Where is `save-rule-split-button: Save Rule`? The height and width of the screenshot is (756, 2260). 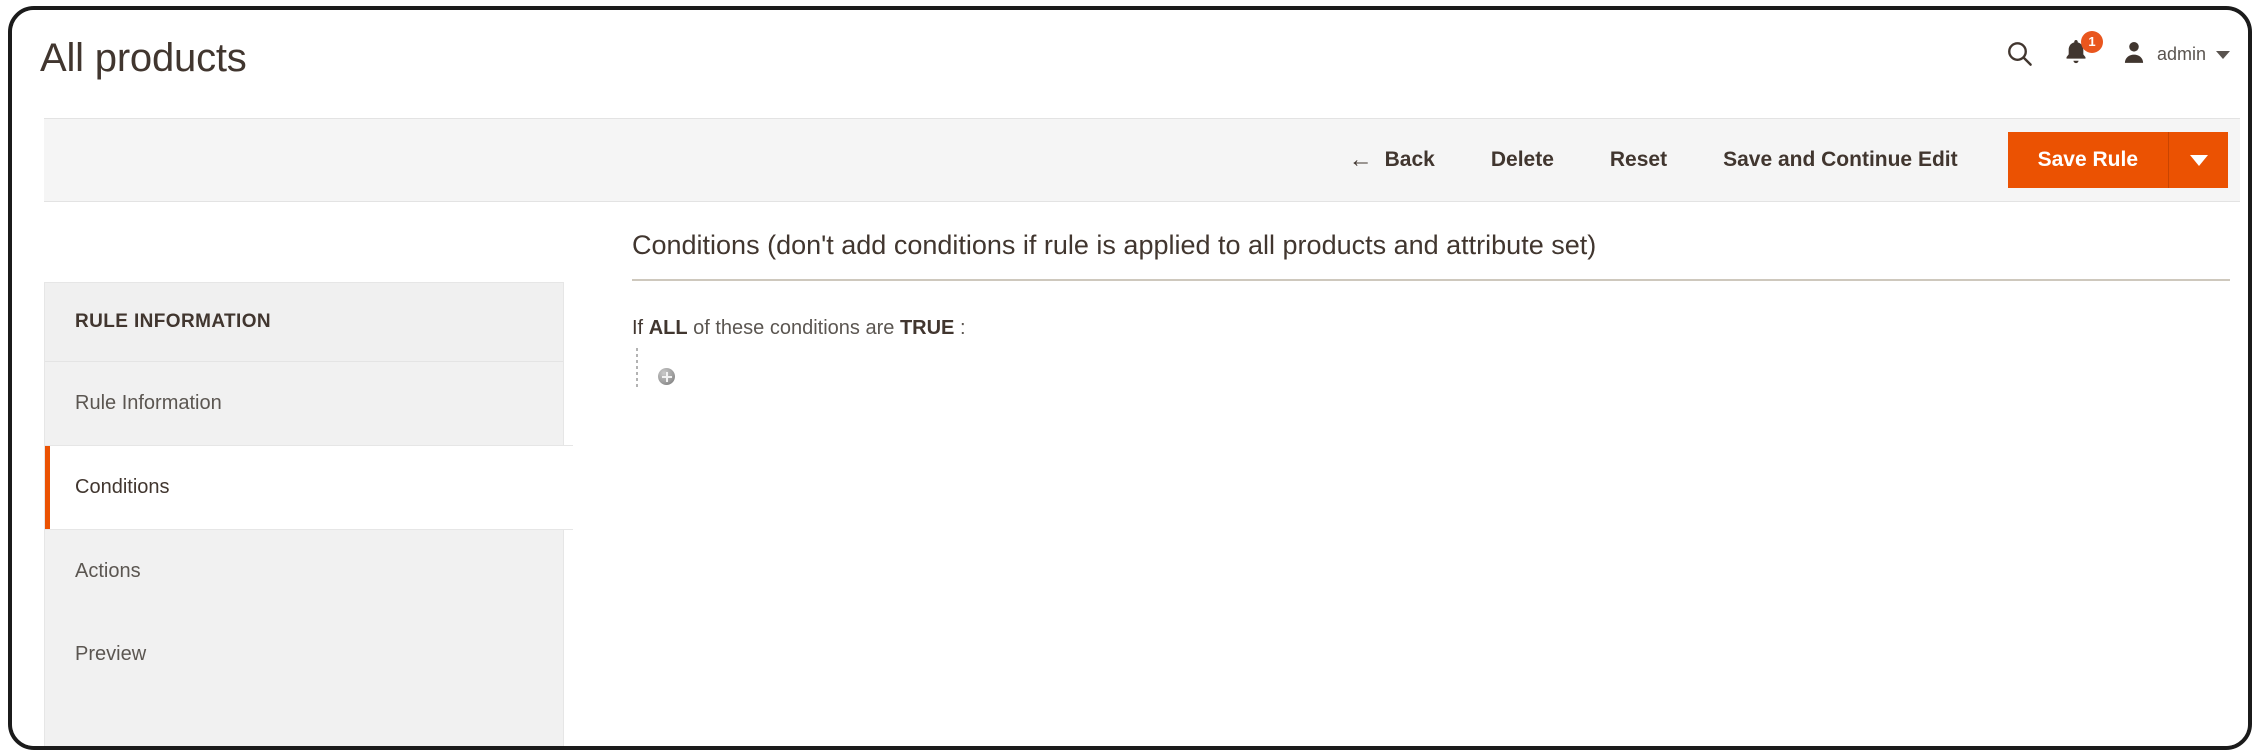 save-rule-split-button: Save Rule is located at coordinates (2117, 160).